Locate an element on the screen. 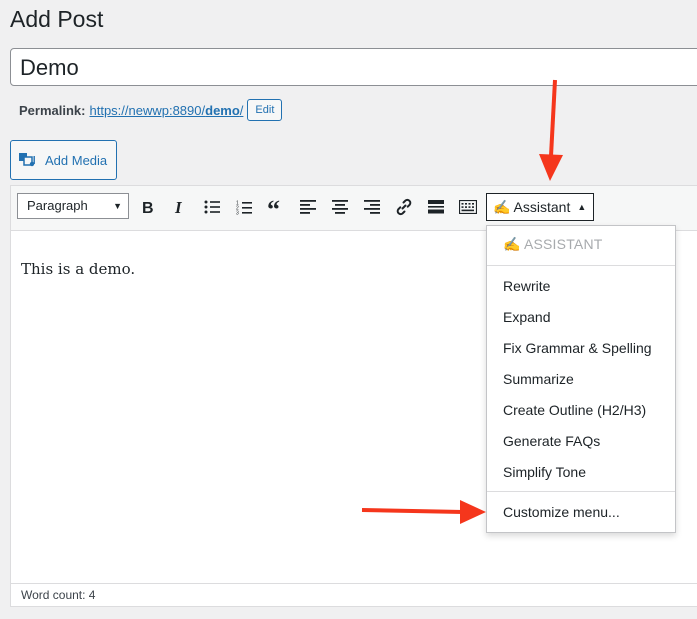  toolbar-toggle-icon is located at coordinates (468, 207).